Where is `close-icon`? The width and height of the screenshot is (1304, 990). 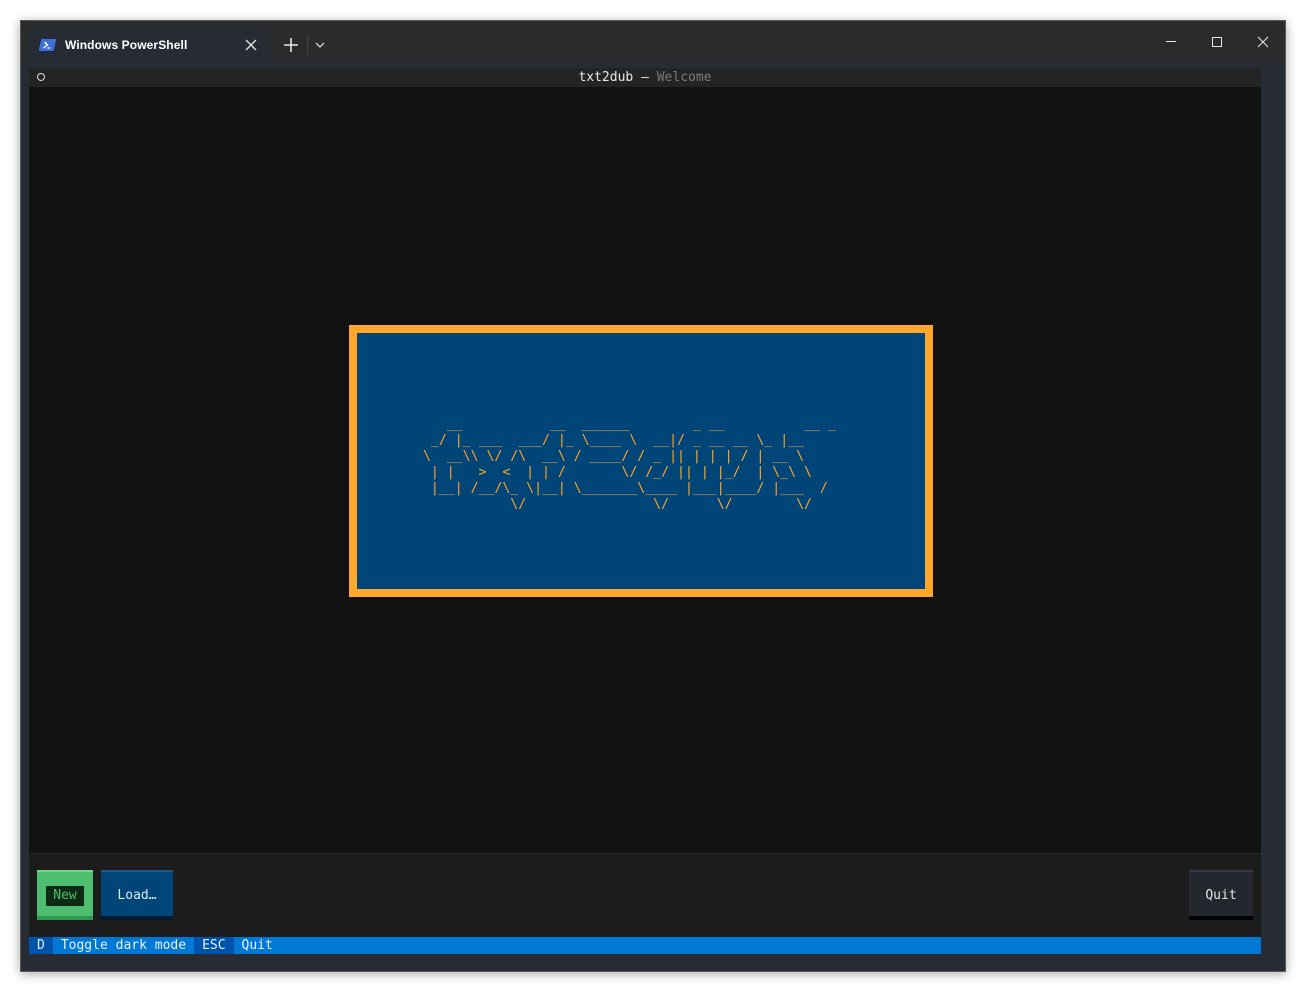 close-icon is located at coordinates (1263, 42).